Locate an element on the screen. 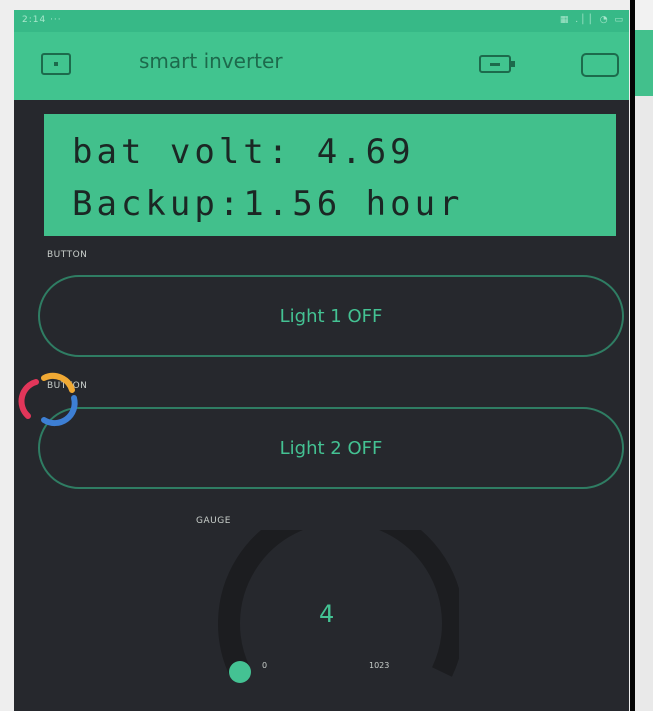 This screenshot has height=711, width=653. app-header: smart inverter is located at coordinates (321, 66).